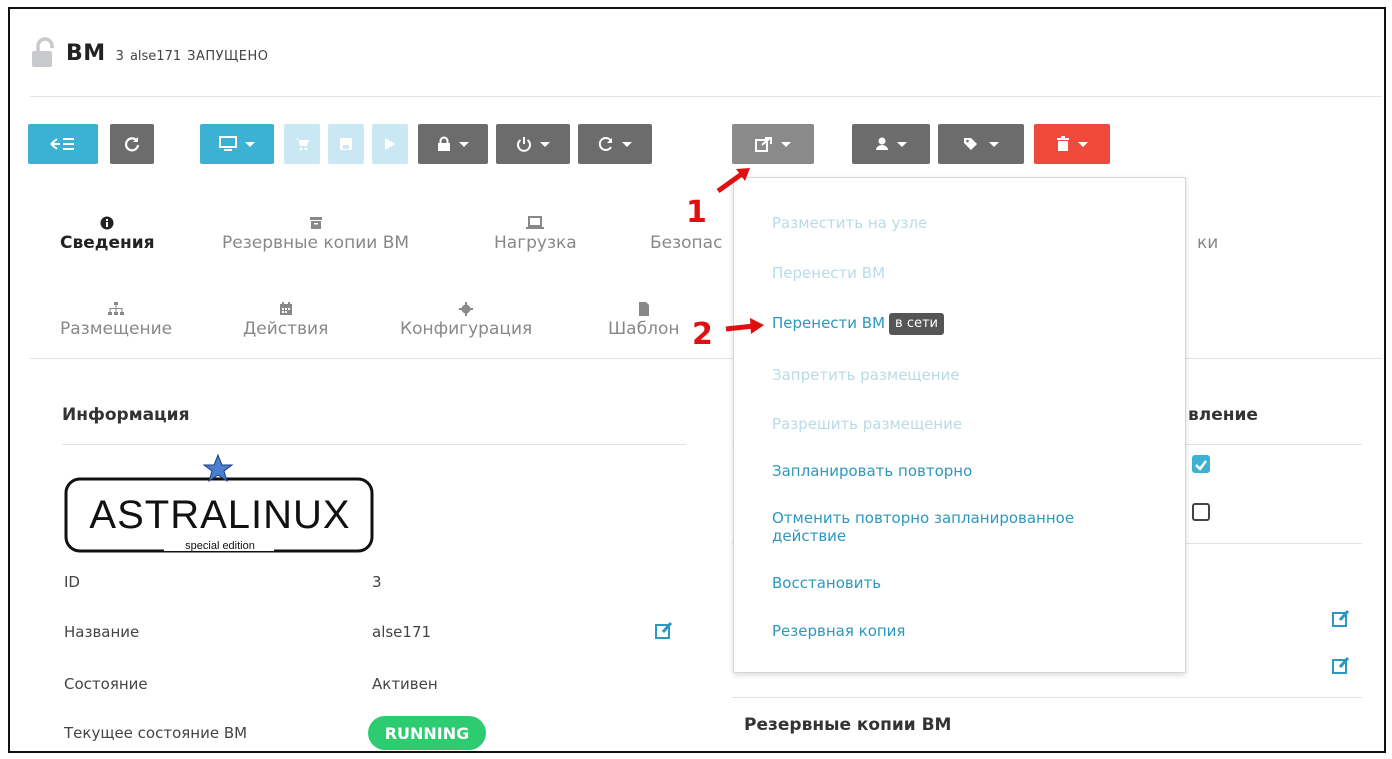  What do you see at coordinates (858, 324) in the screenshot?
I see `menu-item-migrate-live: Перенести ВМ в сети` at bounding box center [858, 324].